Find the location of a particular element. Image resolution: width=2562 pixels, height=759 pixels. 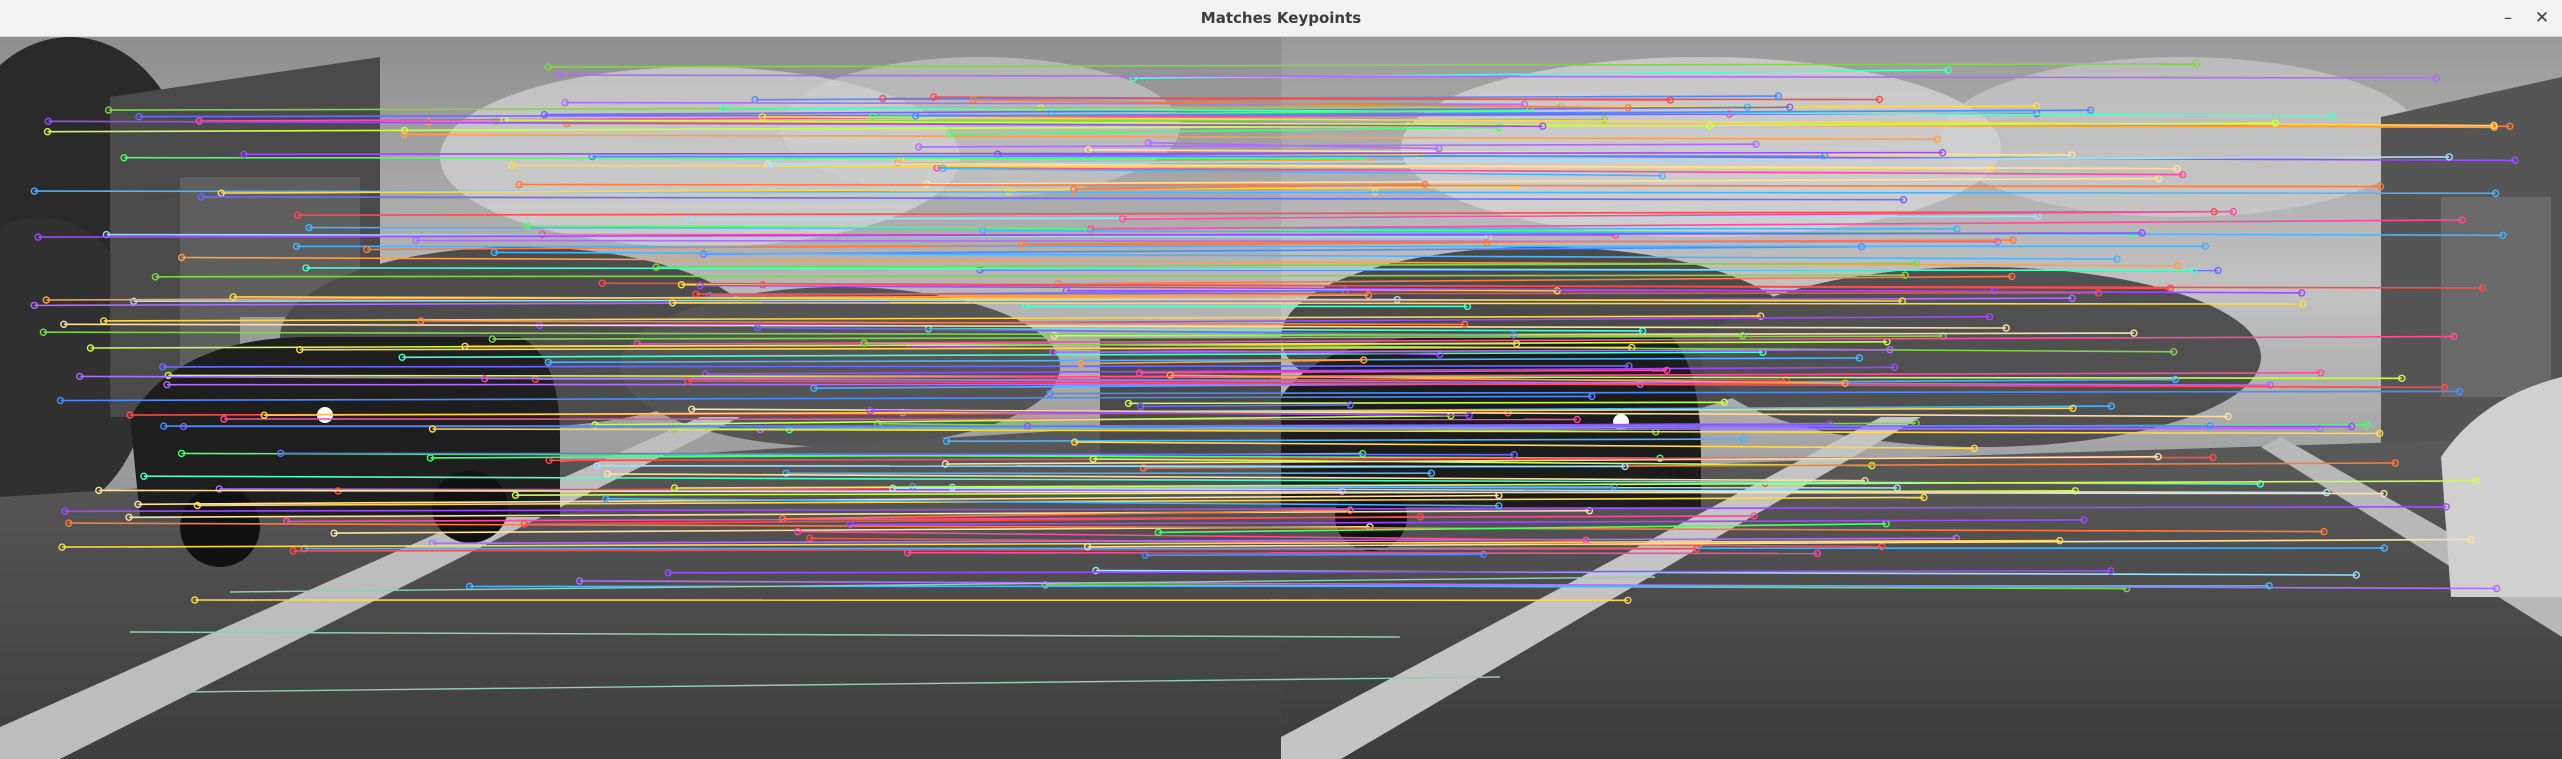

minimize-icon: – is located at coordinates (2508, 18).